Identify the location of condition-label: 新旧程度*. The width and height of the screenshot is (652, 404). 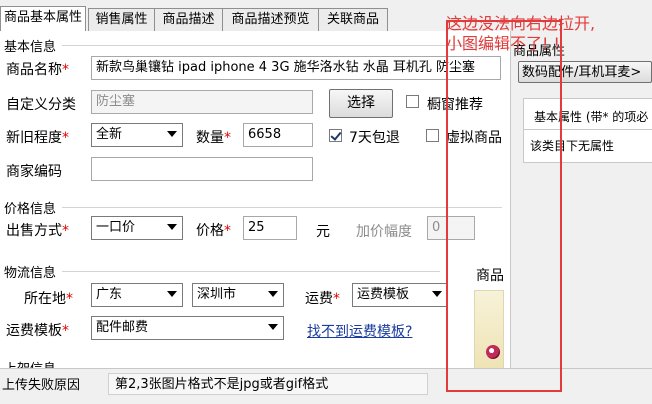
(37, 138).